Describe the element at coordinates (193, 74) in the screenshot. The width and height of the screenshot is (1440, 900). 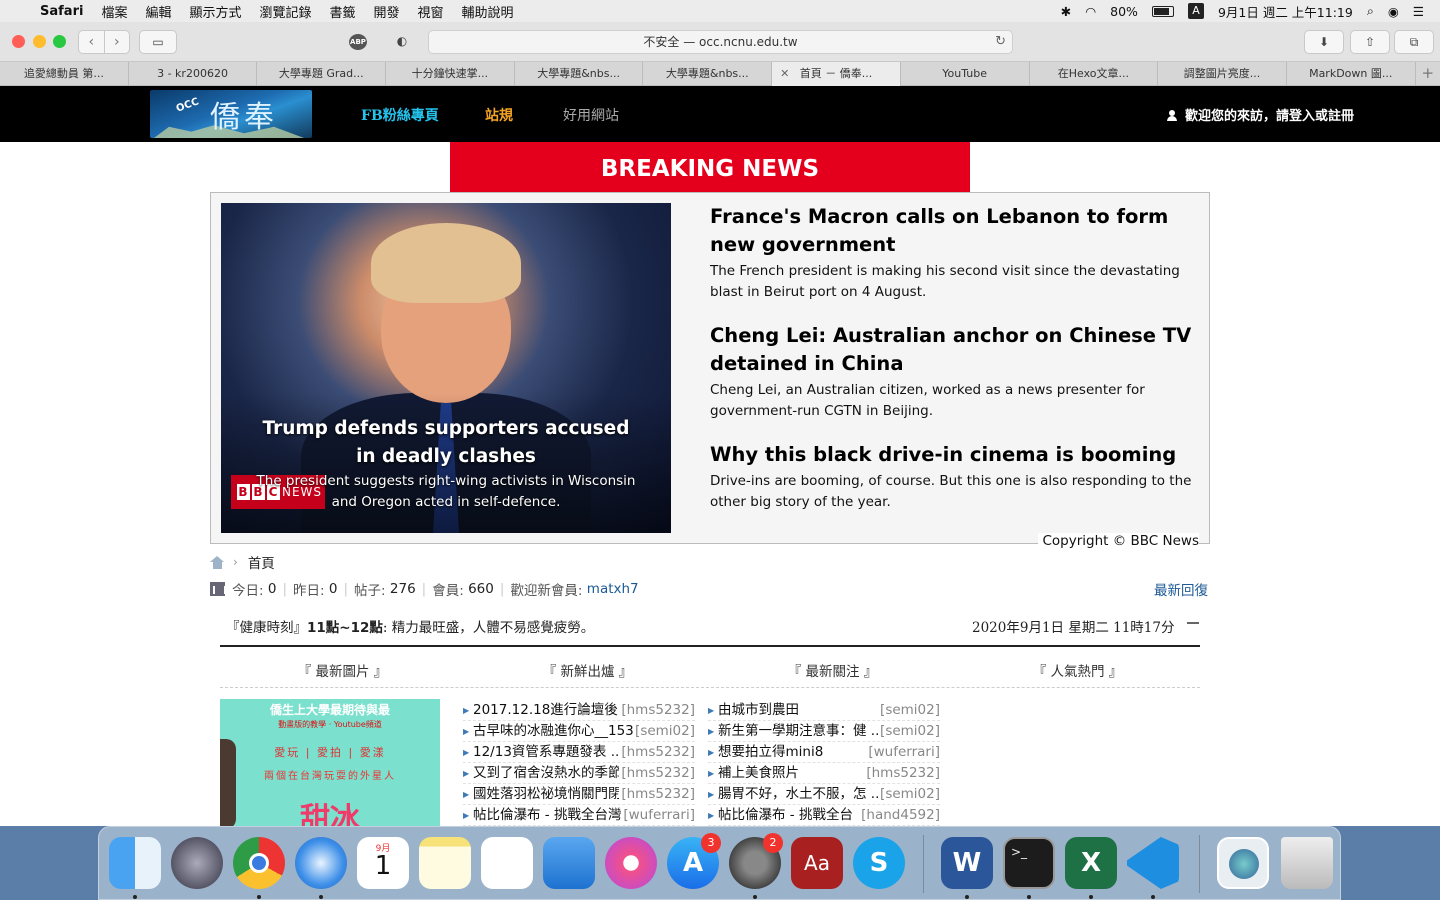
I see `tab-2: 3 - kr200620` at that location.